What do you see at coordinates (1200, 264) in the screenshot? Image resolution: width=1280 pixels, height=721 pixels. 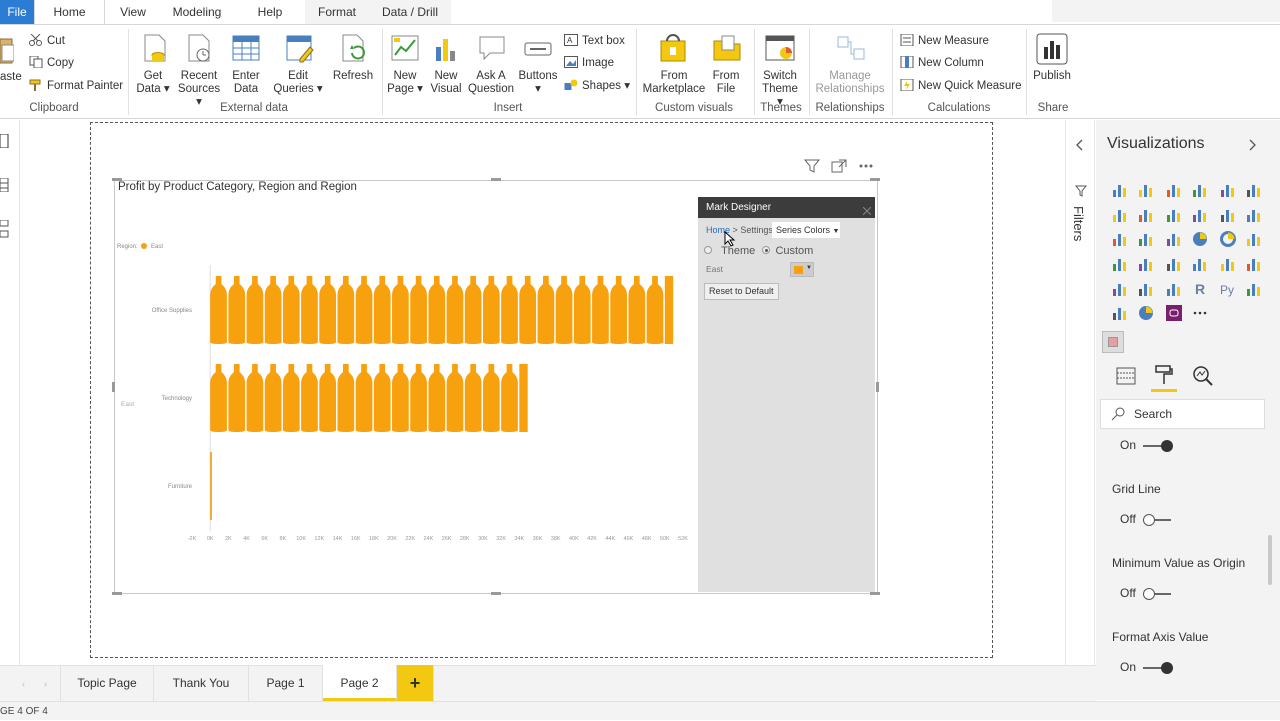 I see `card-icon` at bounding box center [1200, 264].